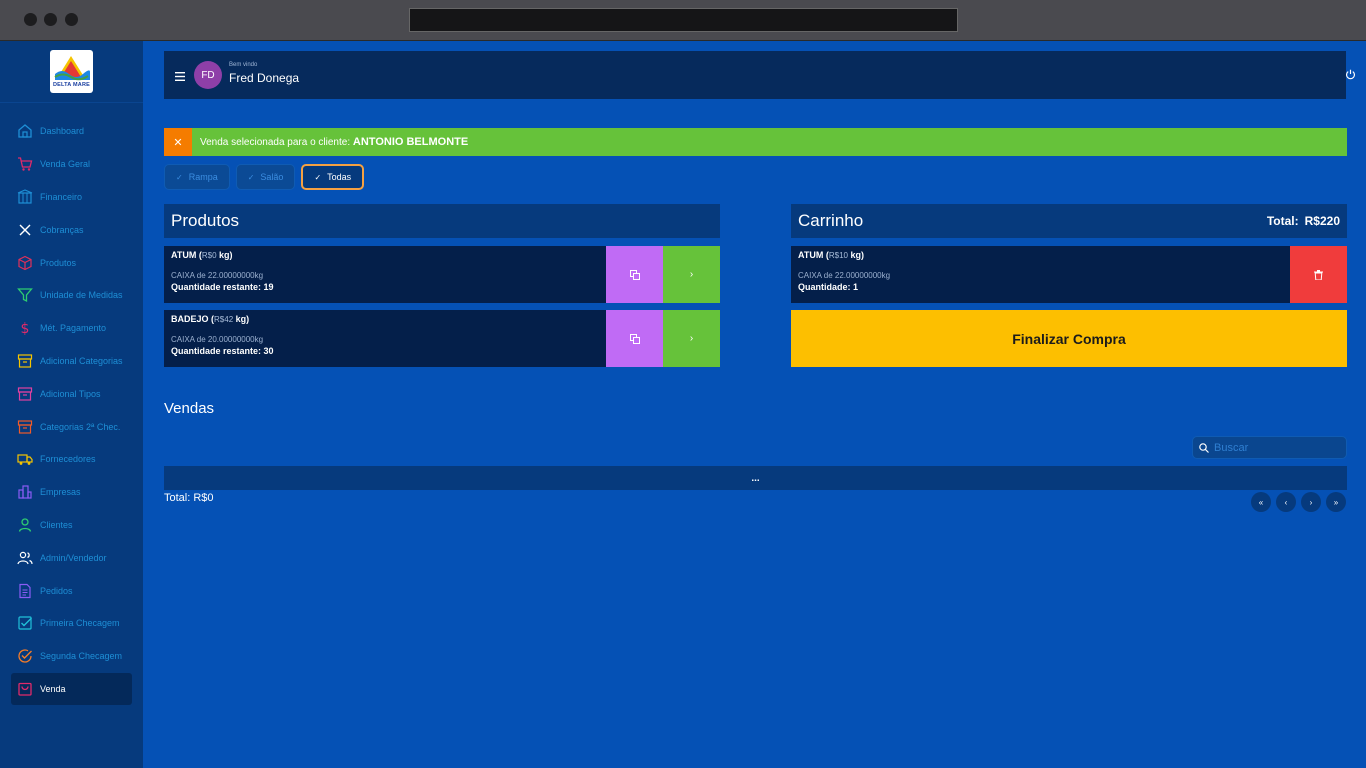 The image size is (1366, 768). Describe the element at coordinates (25, 459) in the screenshot. I see `truck-icon` at that location.